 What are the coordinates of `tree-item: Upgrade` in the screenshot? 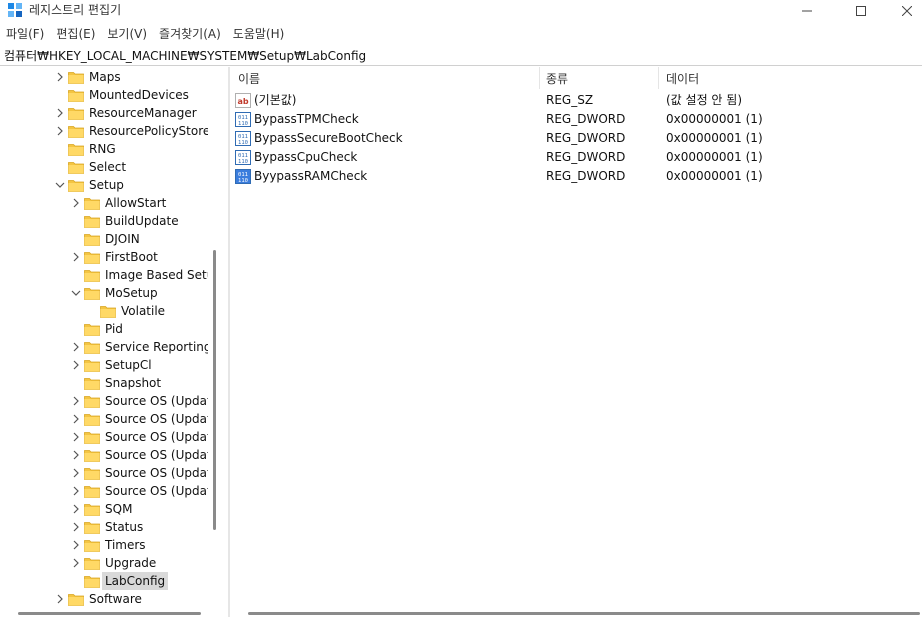 It's located at (104, 563).